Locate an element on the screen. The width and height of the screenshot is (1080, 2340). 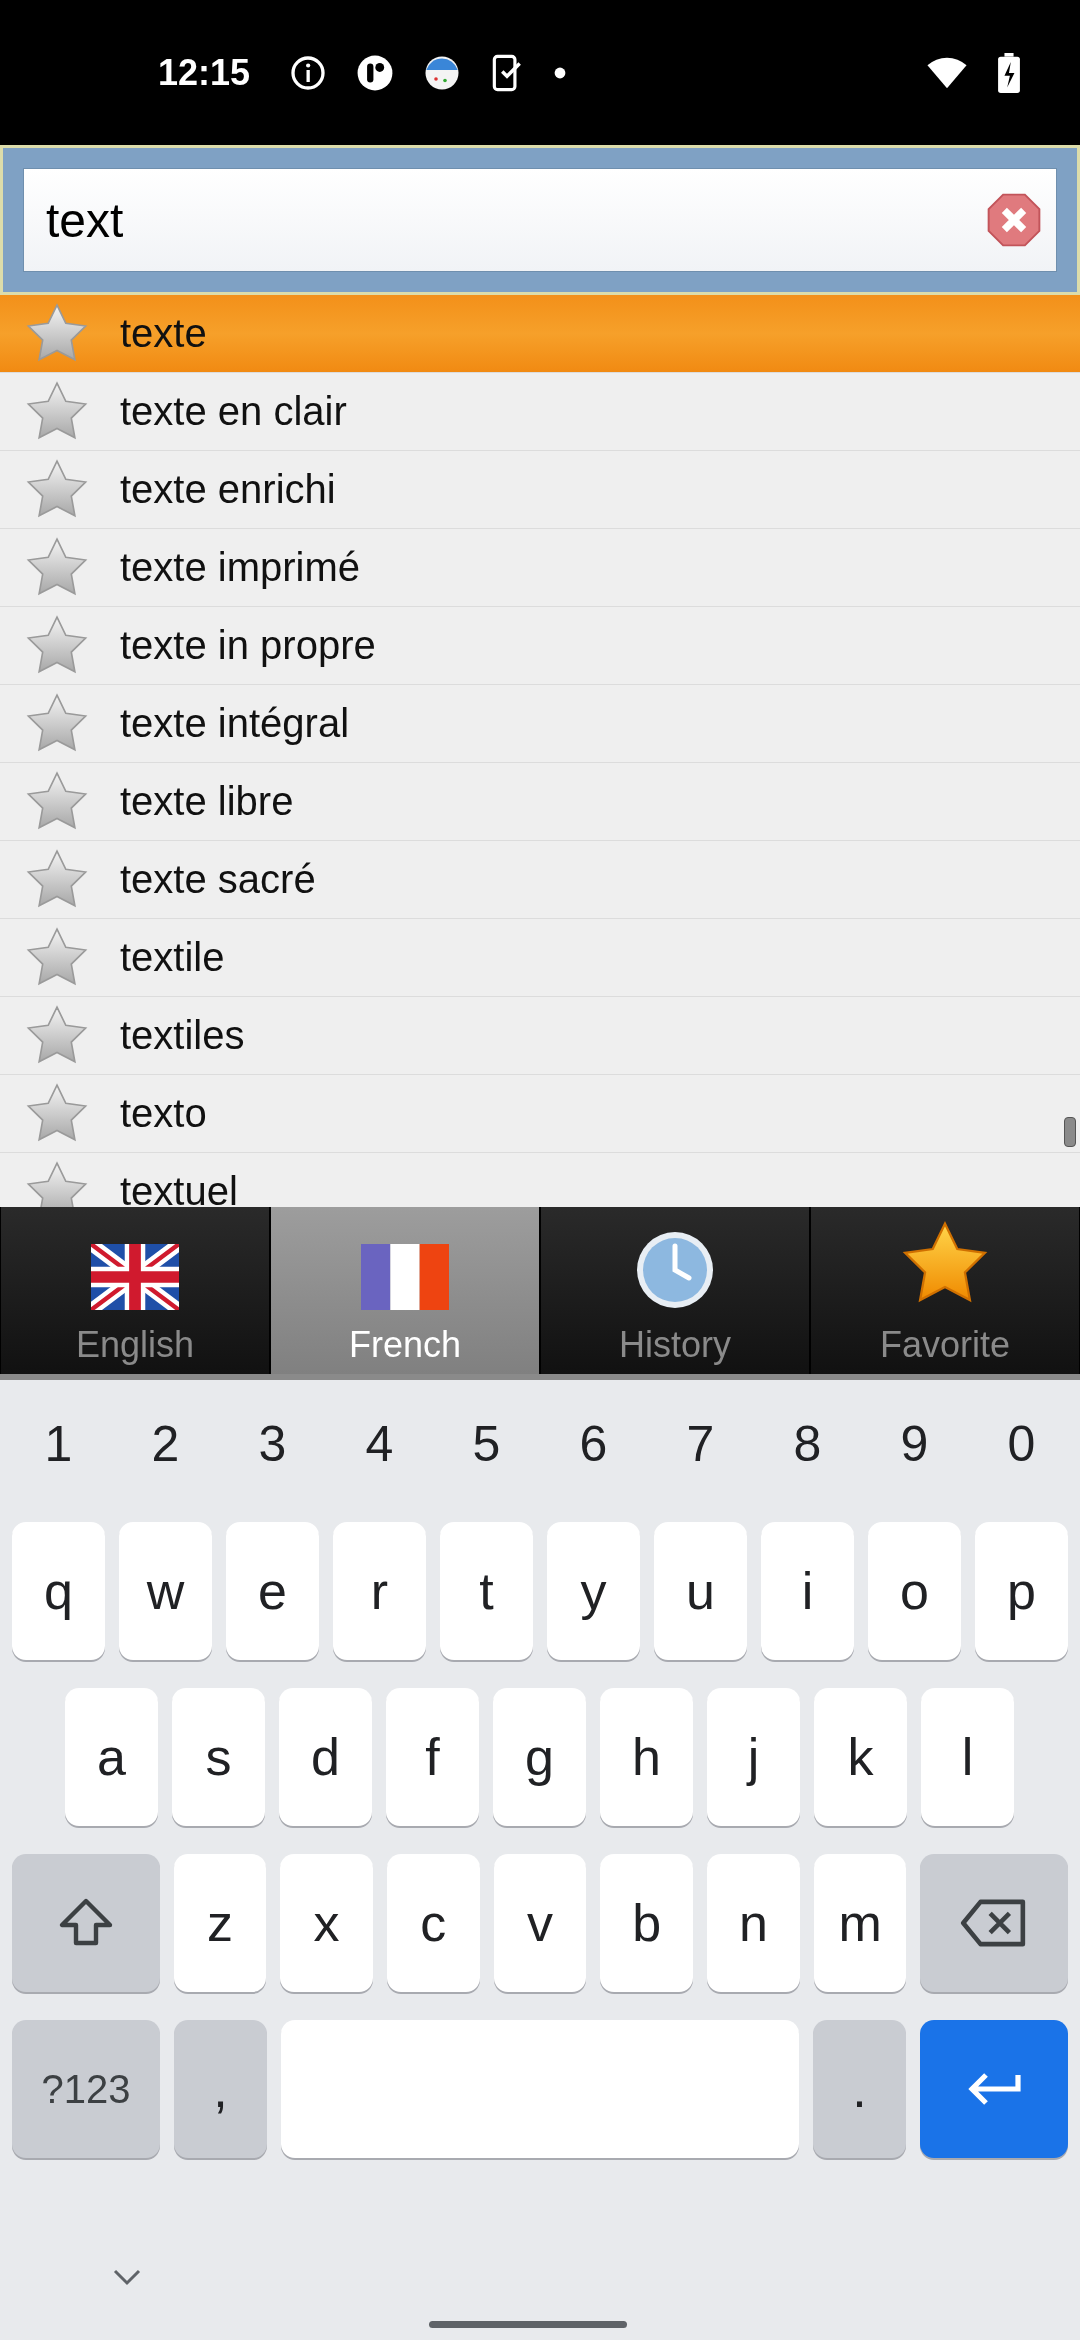
key: g is located at coordinates (539, 1757).